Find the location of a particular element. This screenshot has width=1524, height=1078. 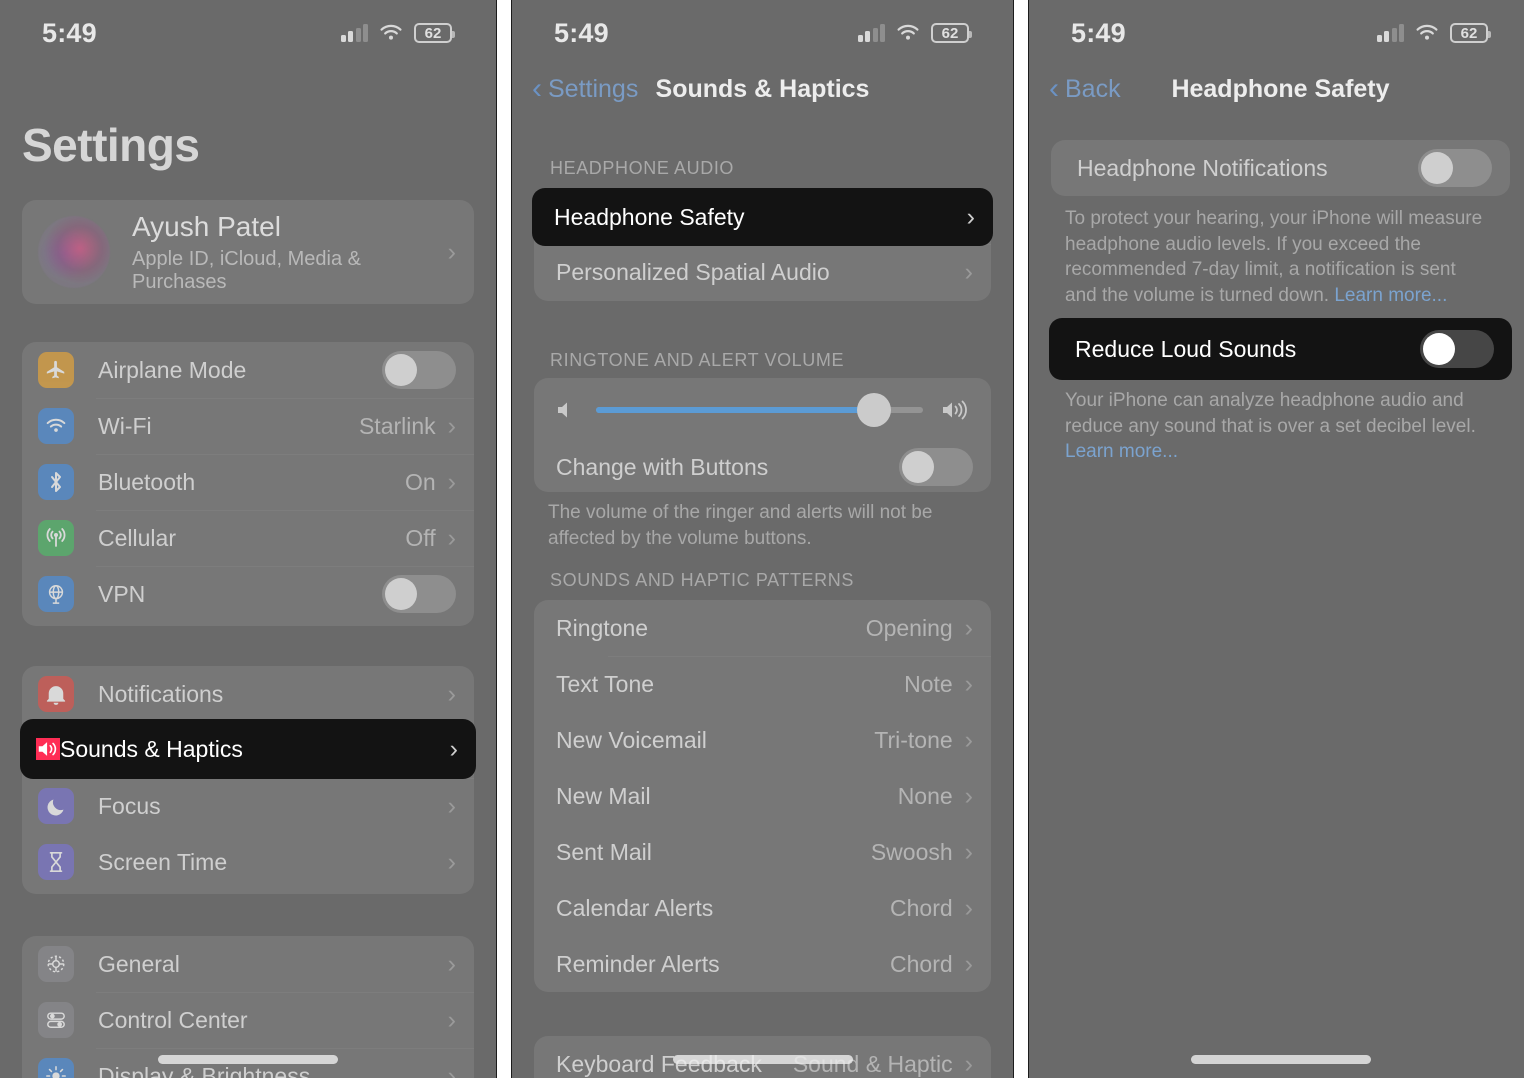

sidebar-item-label: Bluetooth is located at coordinates (147, 481).